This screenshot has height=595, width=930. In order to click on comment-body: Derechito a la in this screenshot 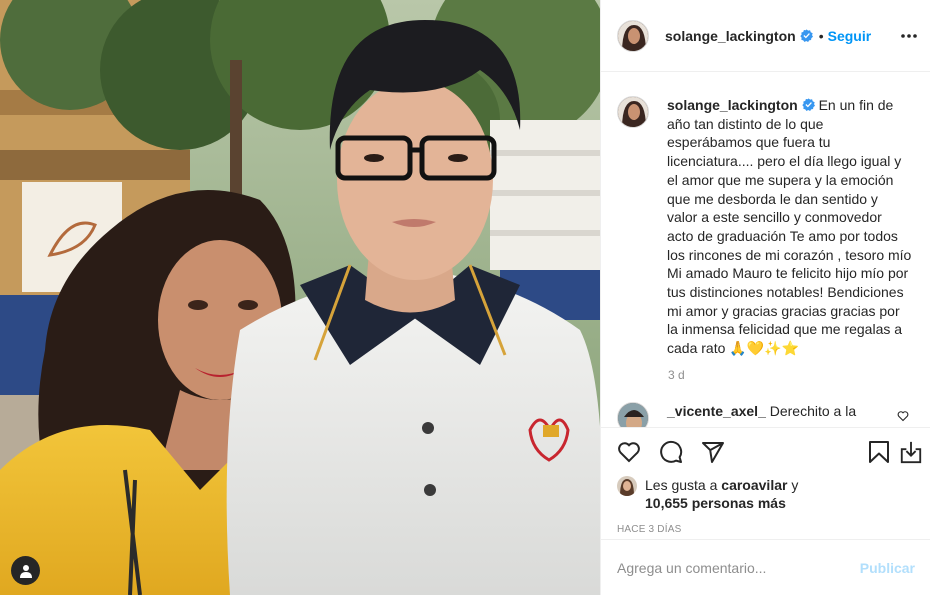, I will do `click(813, 410)`.